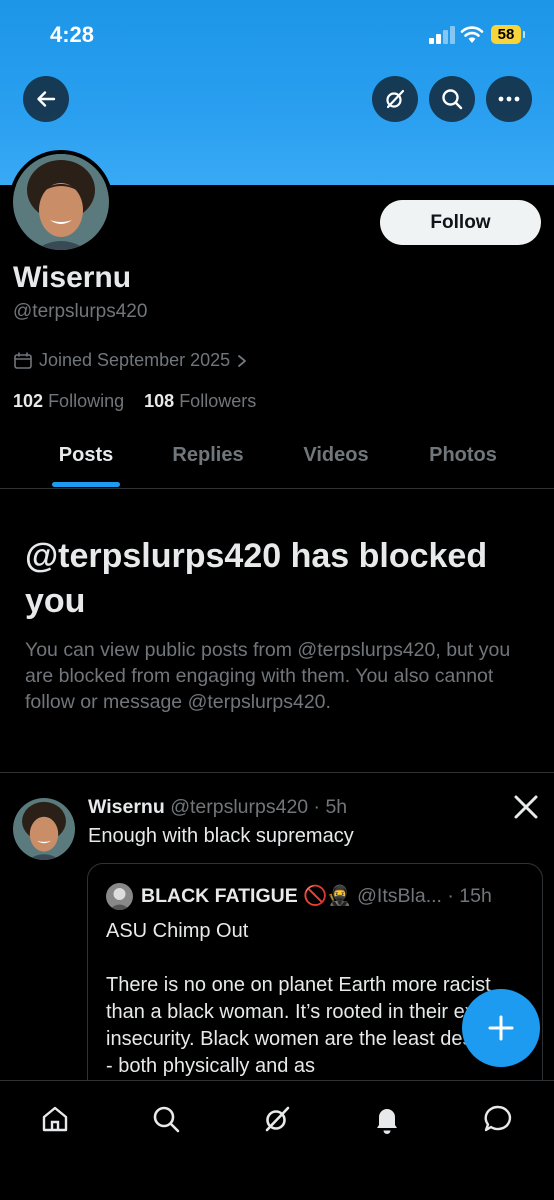  I want to click on post-avatar, so click(44, 829).